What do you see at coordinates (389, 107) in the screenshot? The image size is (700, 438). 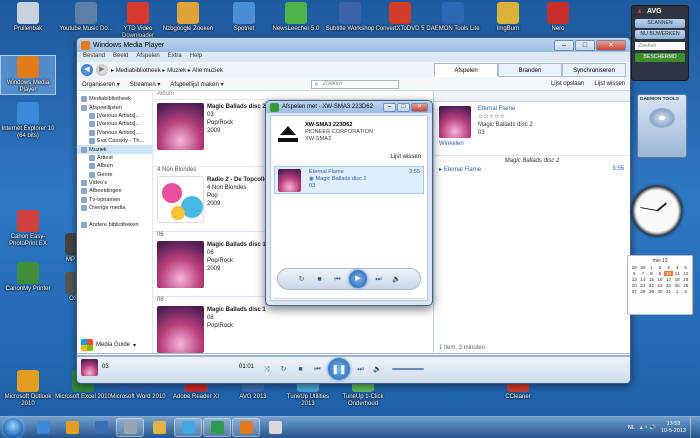 I see `dialog-minimize-button: –` at bounding box center [389, 107].